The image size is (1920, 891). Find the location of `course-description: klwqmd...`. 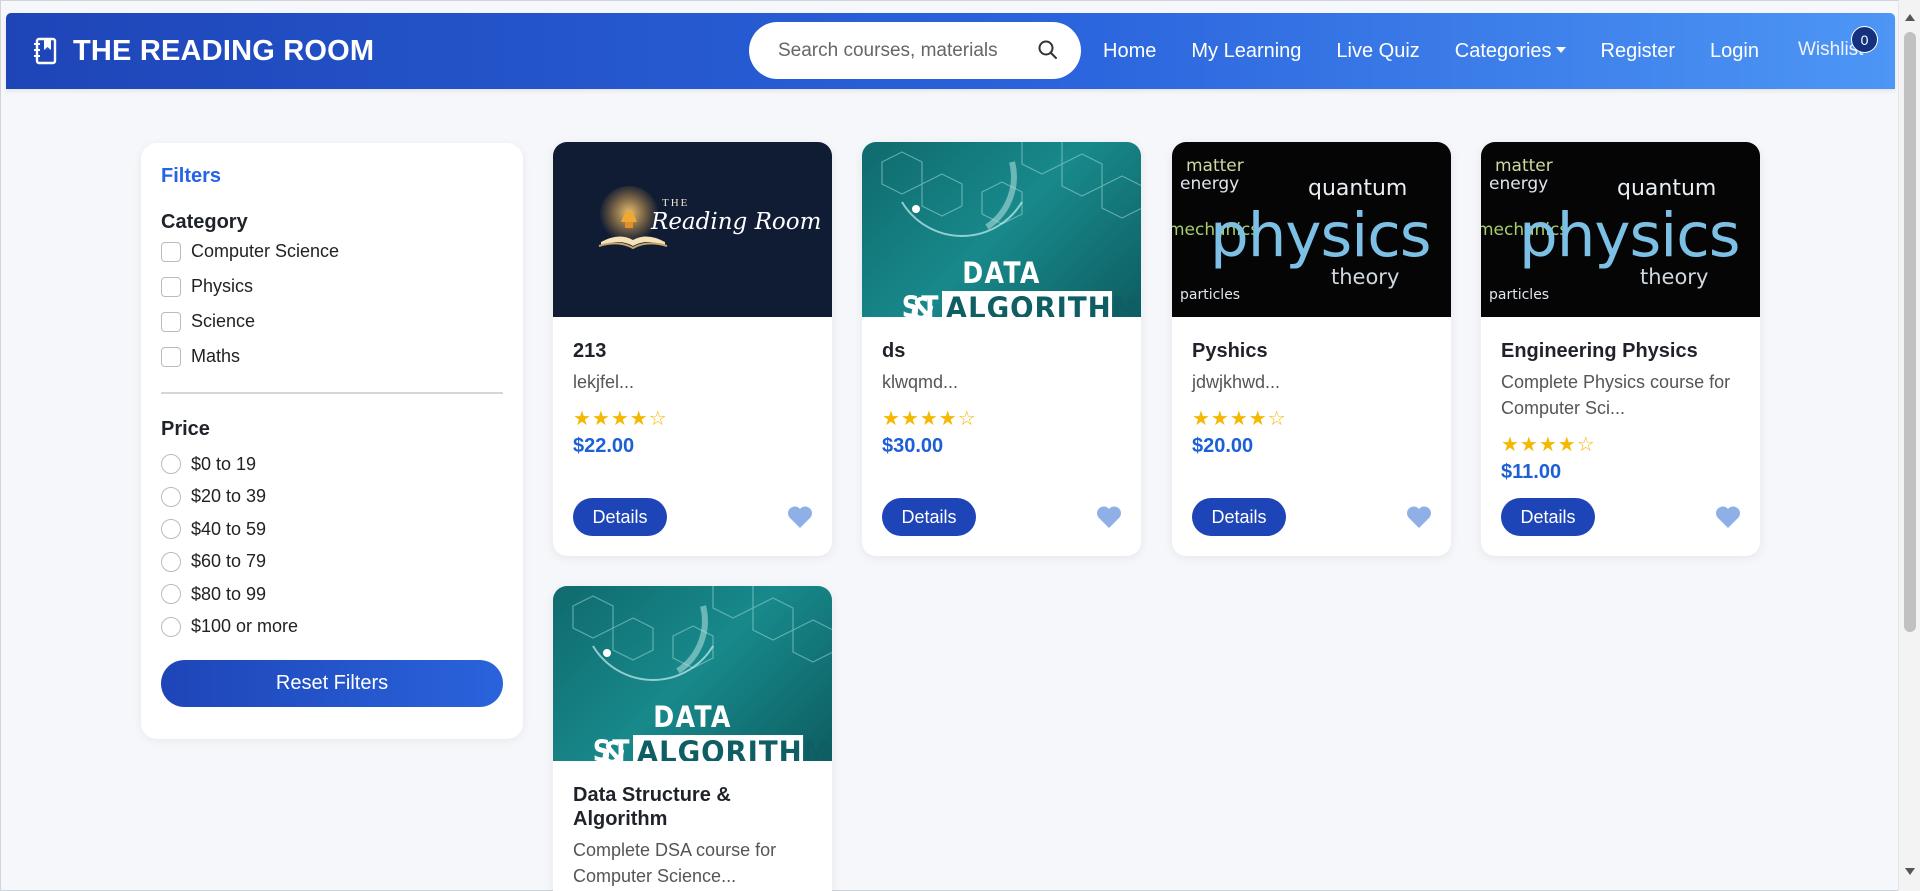

course-description: klwqmd... is located at coordinates (920, 382).